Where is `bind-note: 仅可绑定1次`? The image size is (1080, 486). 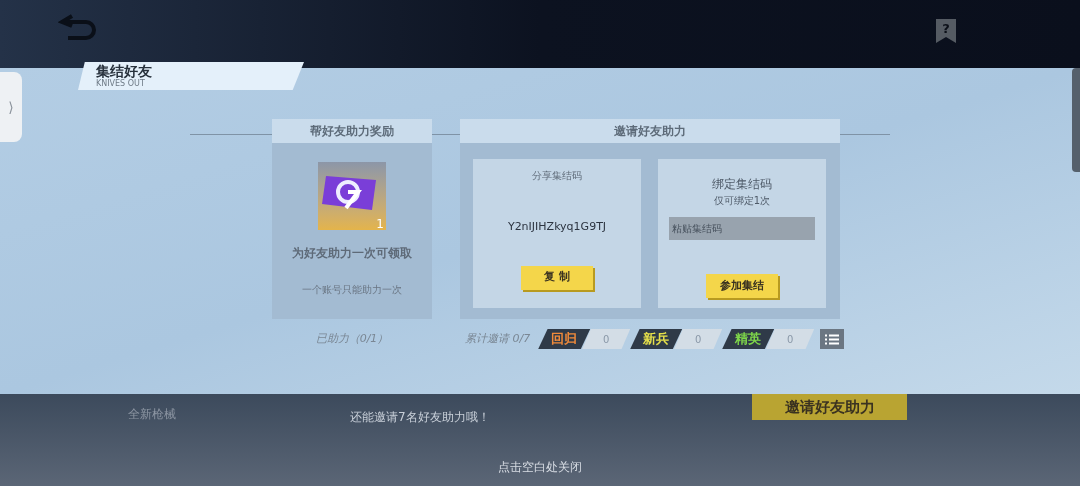
bind-note: 仅可绑定1次 is located at coordinates (742, 201).